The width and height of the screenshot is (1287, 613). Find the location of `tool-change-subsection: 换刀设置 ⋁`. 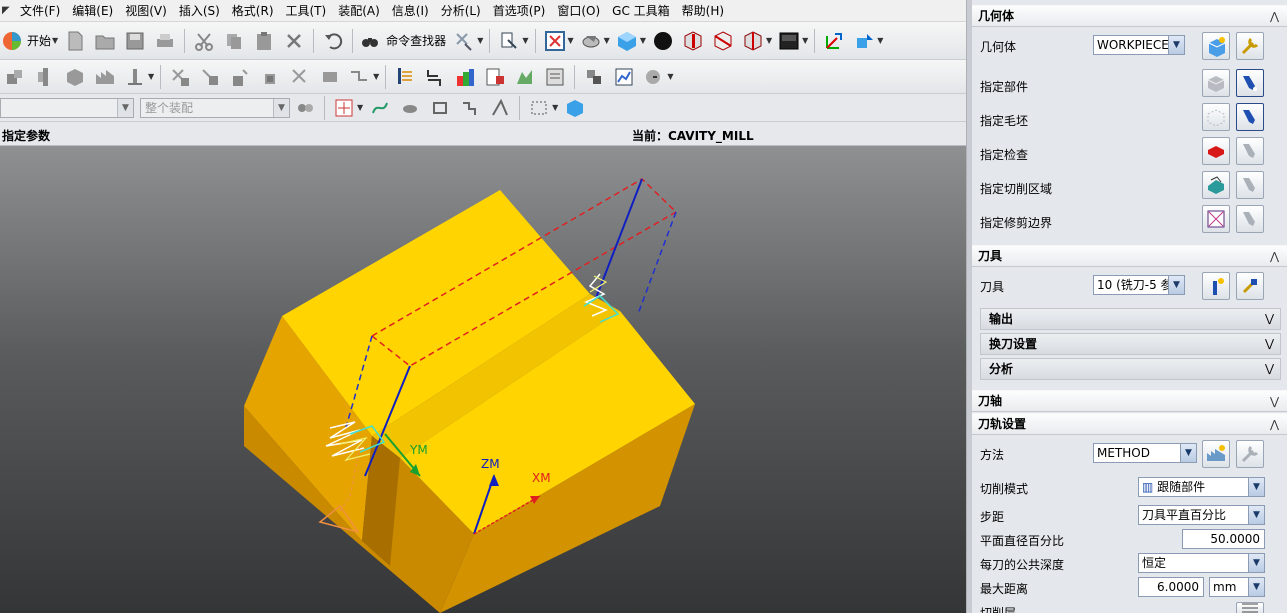

tool-change-subsection: 换刀设置 ⋁ is located at coordinates (1130, 344).